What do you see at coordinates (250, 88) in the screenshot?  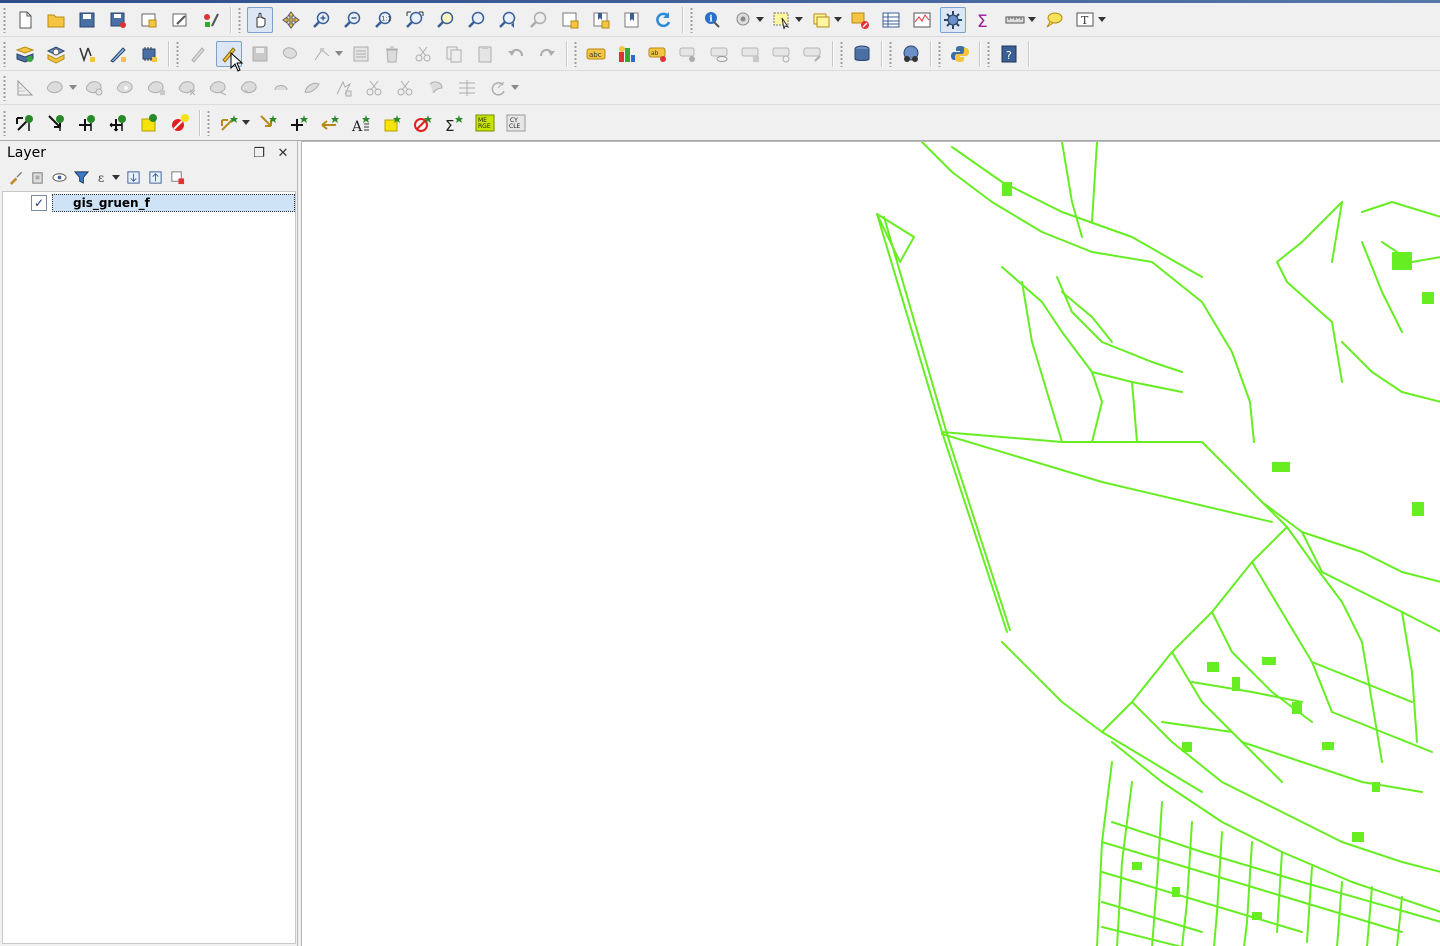 I see `offset-curve-button` at bounding box center [250, 88].